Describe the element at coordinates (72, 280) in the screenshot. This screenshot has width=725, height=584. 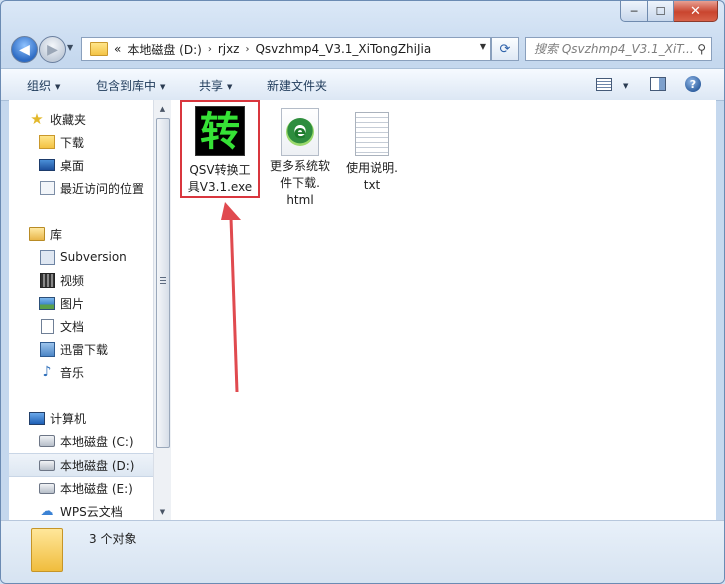
I see `sidebar-item-label: 视频` at that location.